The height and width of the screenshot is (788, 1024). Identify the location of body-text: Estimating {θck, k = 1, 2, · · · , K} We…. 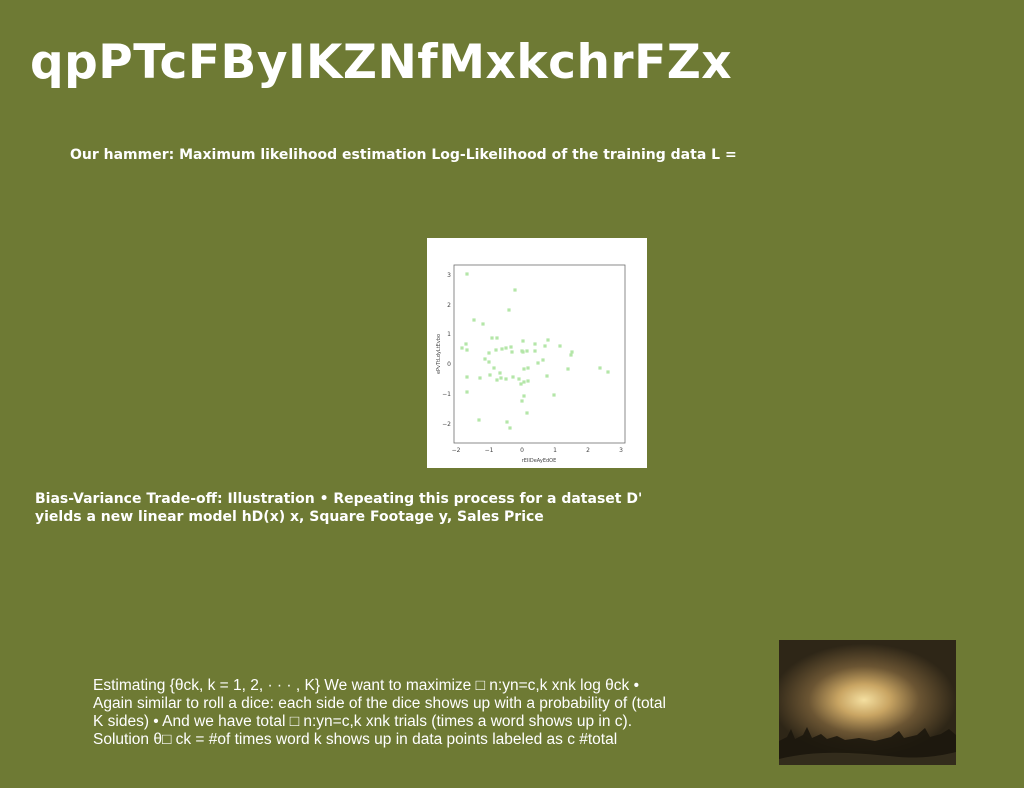
(379, 712).